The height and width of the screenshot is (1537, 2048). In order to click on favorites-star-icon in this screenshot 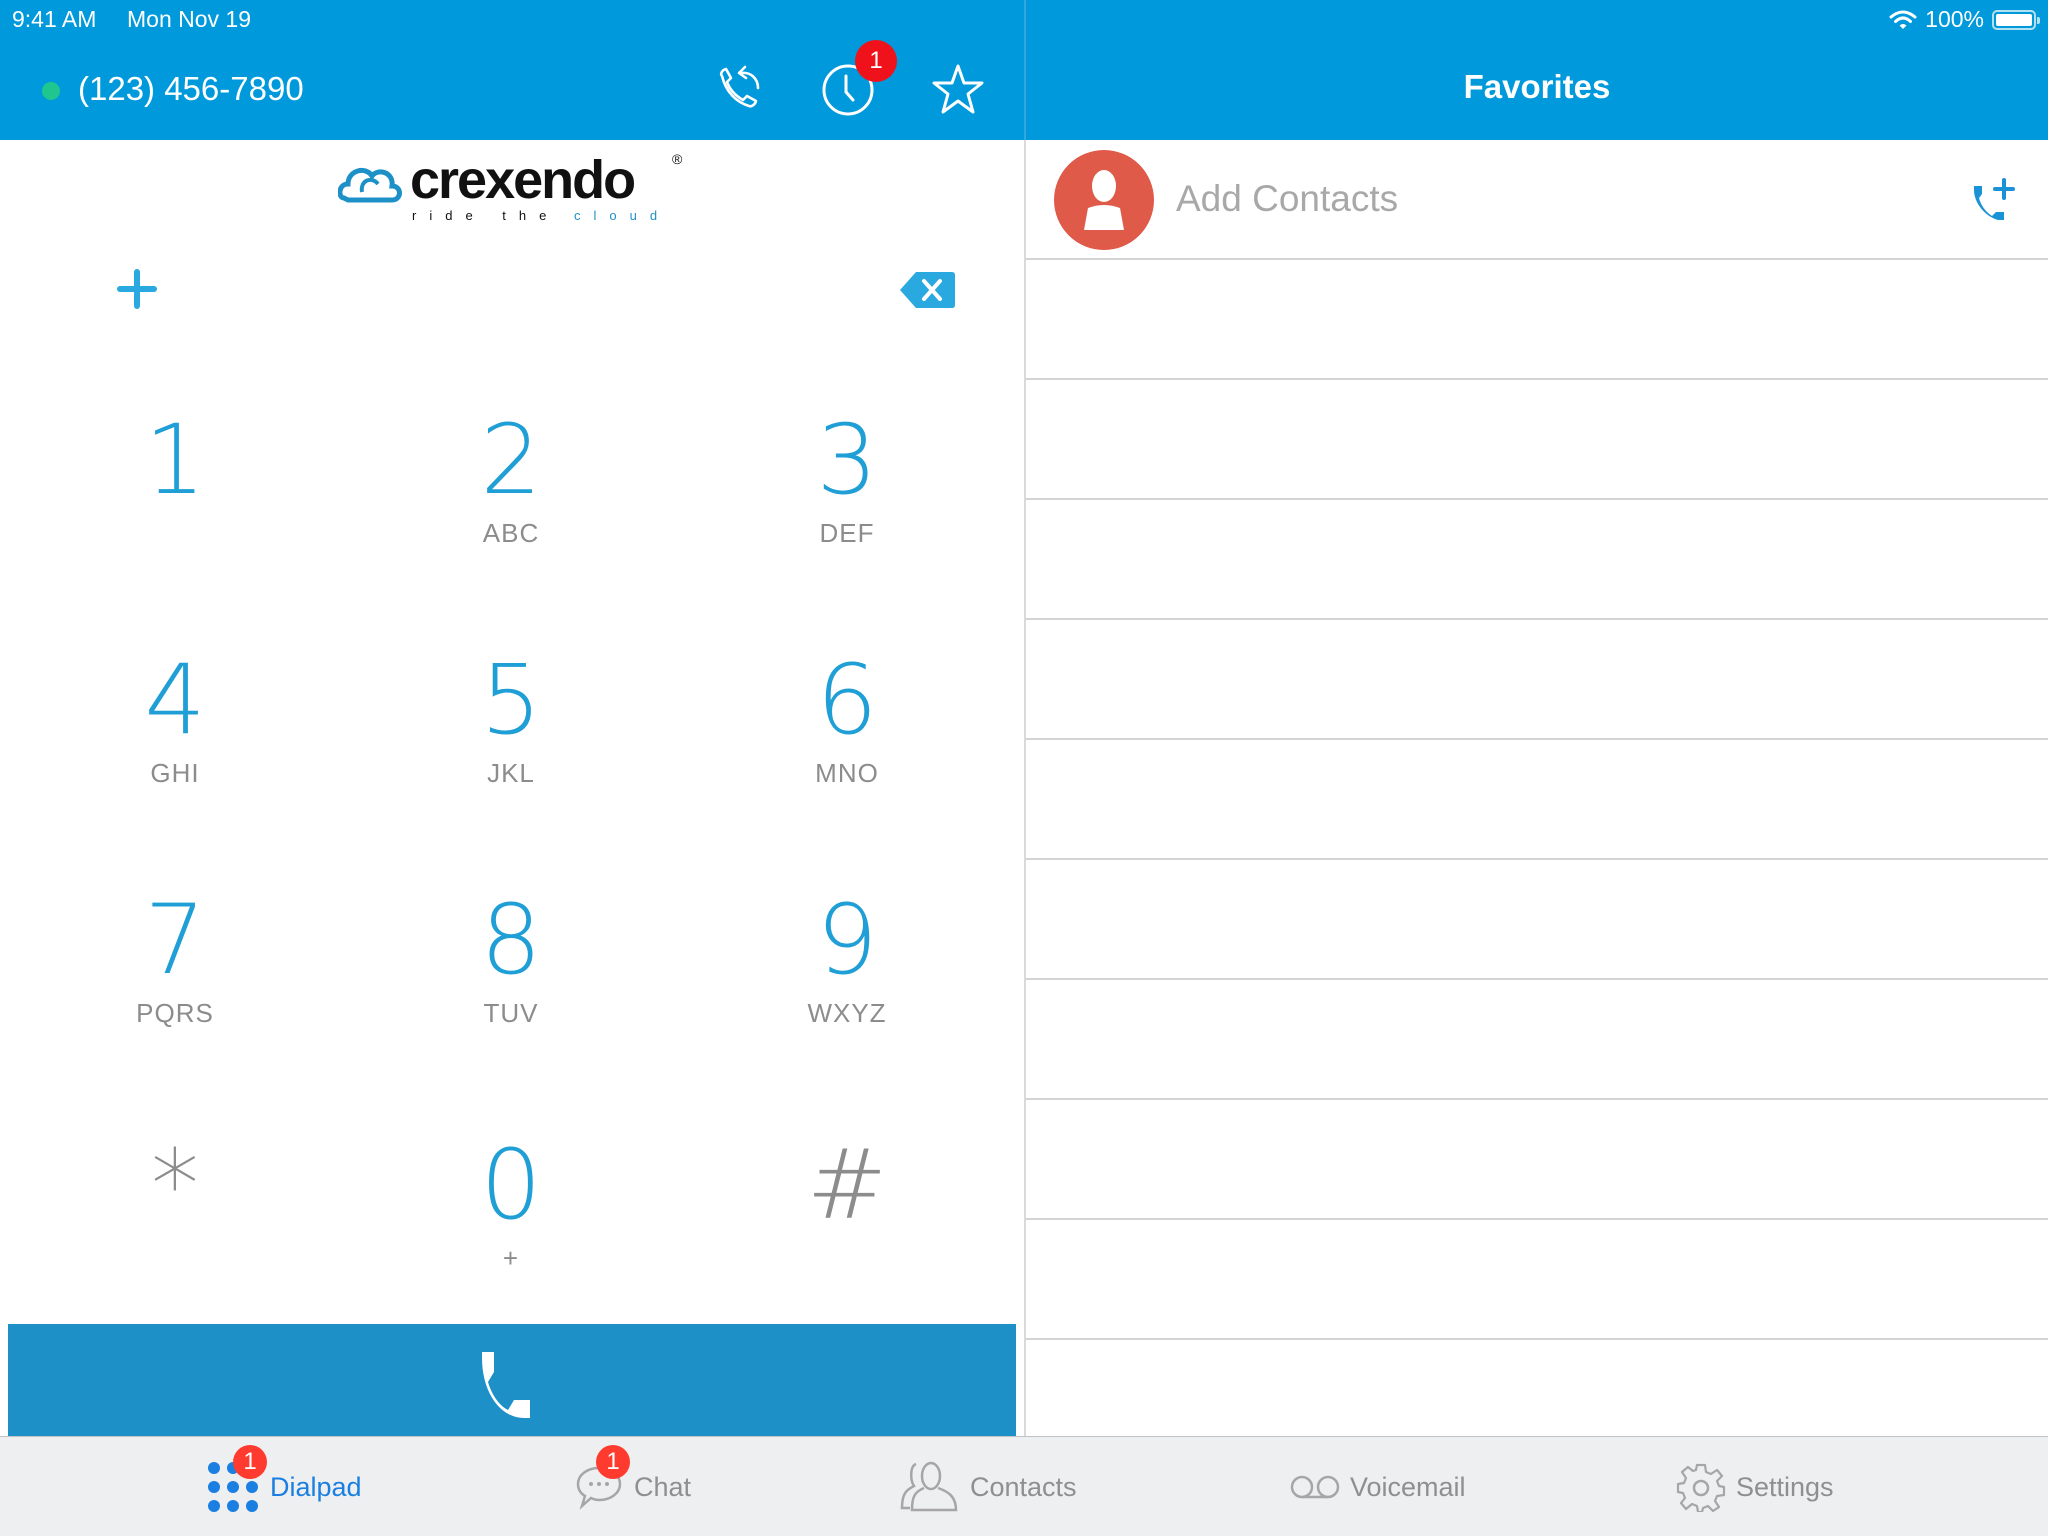, I will do `click(958, 89)`.